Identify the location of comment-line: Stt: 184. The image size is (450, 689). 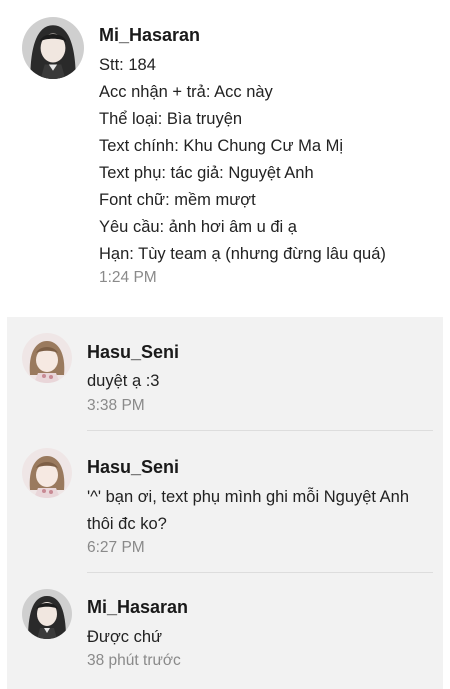
(127, 65).